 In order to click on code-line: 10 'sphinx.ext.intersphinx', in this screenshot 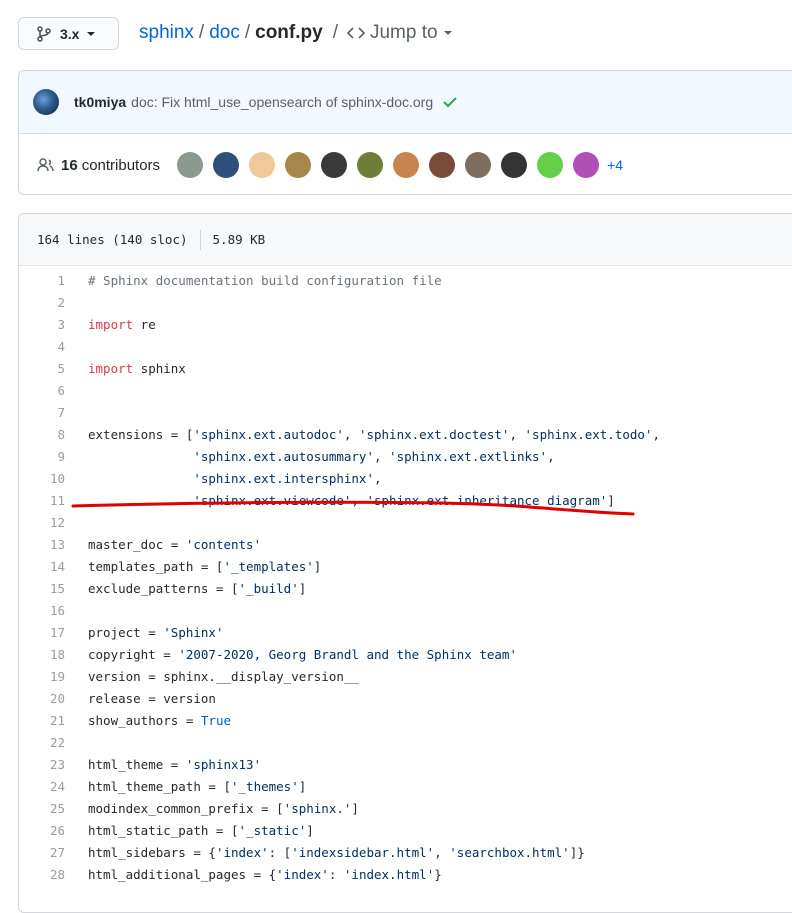, I will do `click(405, 478)`.